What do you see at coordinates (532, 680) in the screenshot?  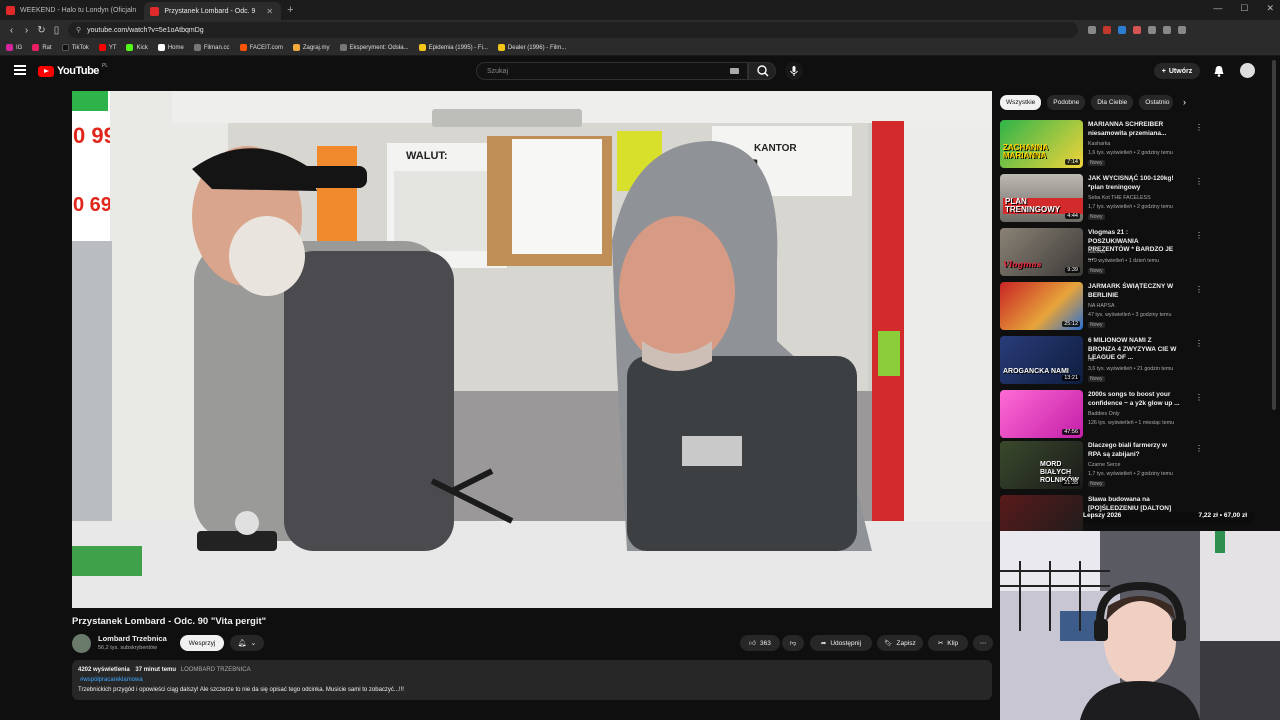 I see `description-box` at bounding box center [532, 680].